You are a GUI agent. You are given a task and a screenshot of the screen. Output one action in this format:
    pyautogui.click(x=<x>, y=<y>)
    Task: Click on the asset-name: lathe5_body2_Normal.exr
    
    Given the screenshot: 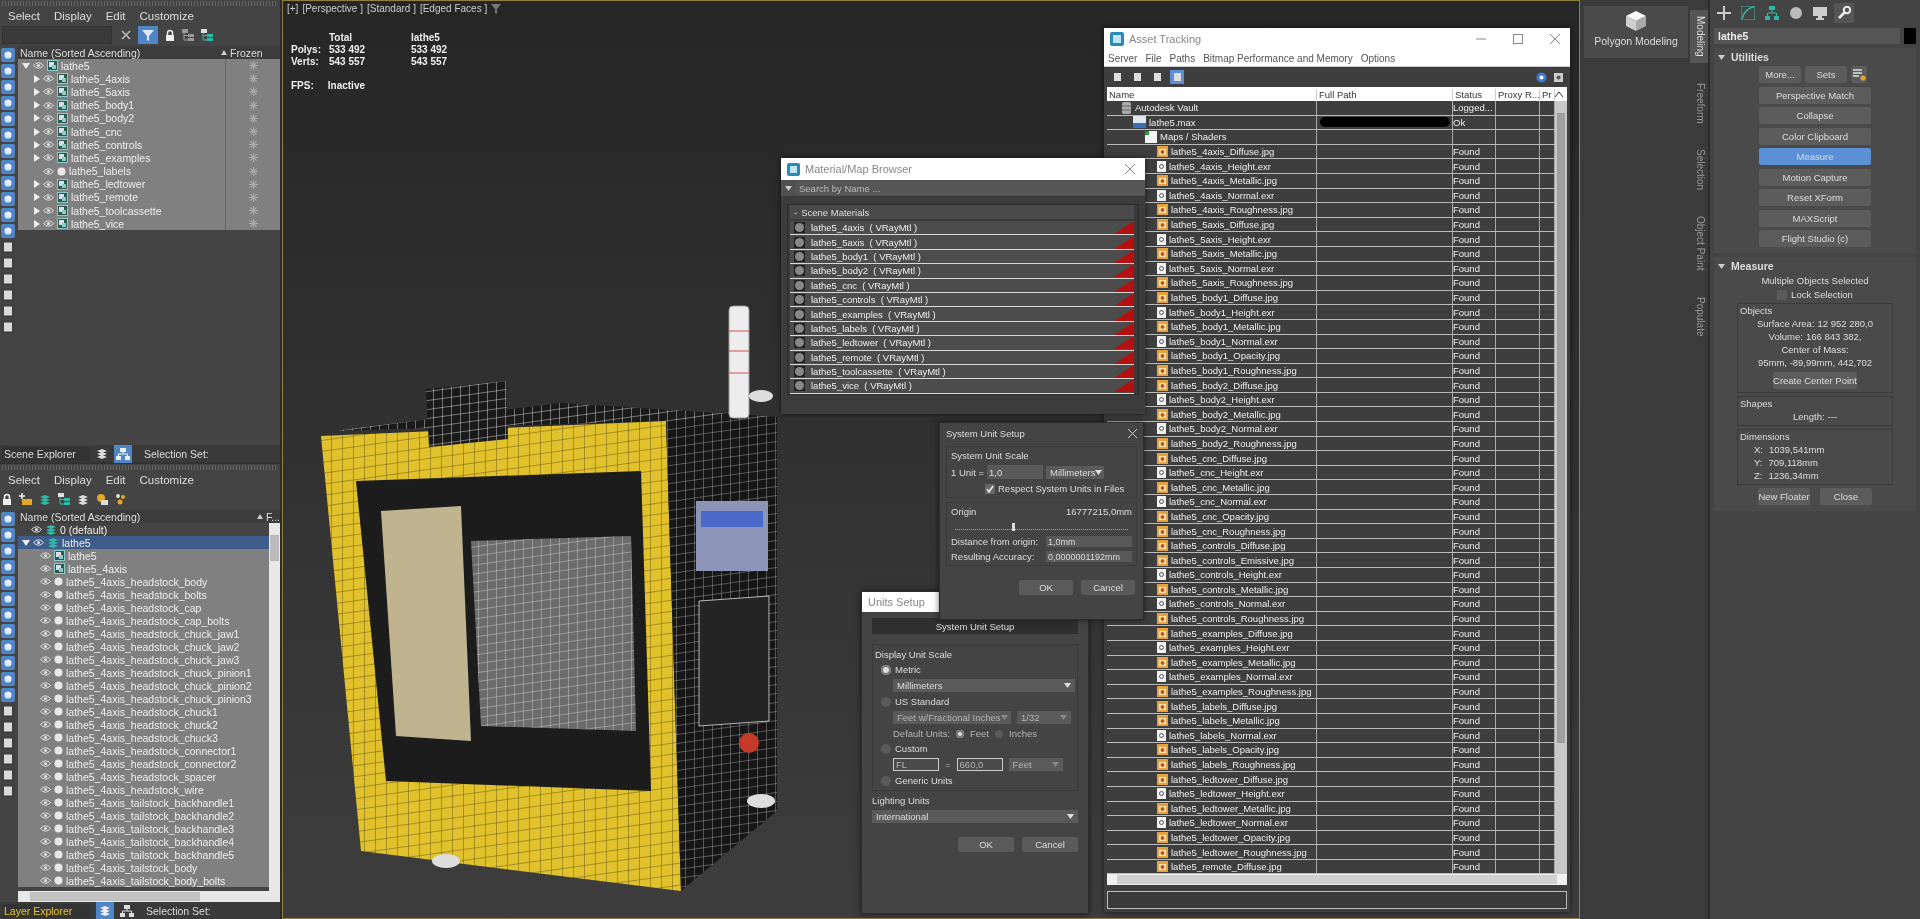 What is the action you would take?
    pyautogui.click(x=1223, y=429)
    